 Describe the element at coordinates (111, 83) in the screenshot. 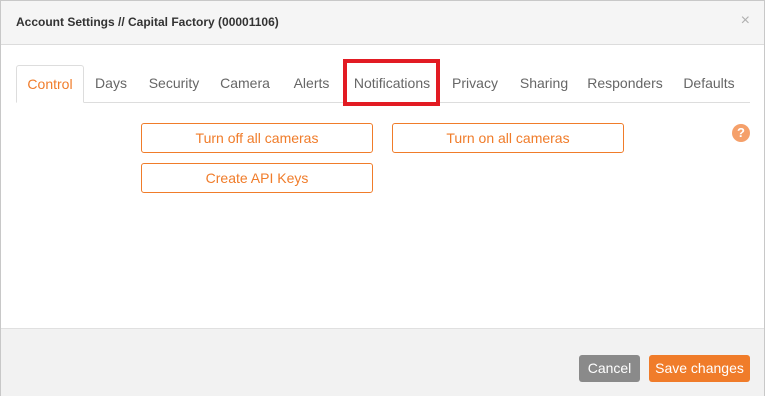

I see `tab-days: Days` at that location.